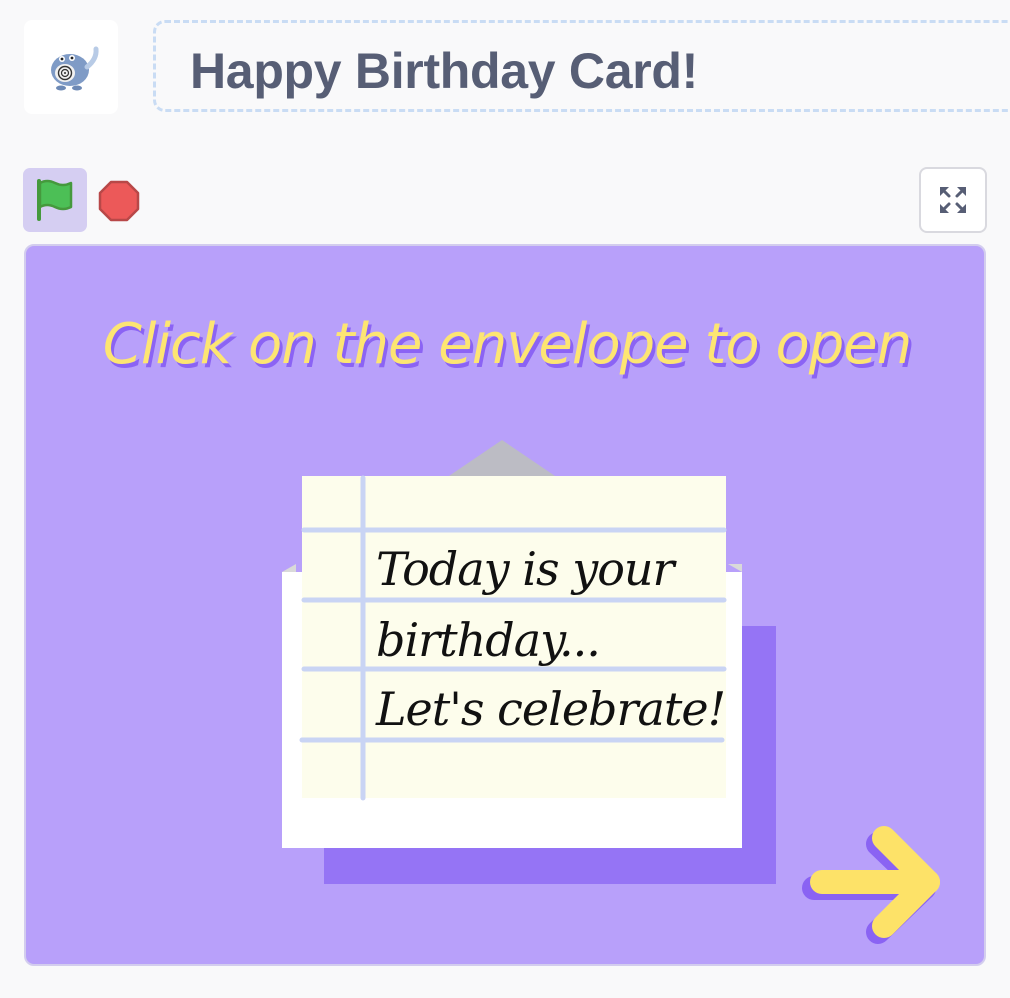 Image resolution: width=1010 pixels, height=998 pixels. I want to click on stage-instruction-text: Click on the envelope to open, so click(507, 344).